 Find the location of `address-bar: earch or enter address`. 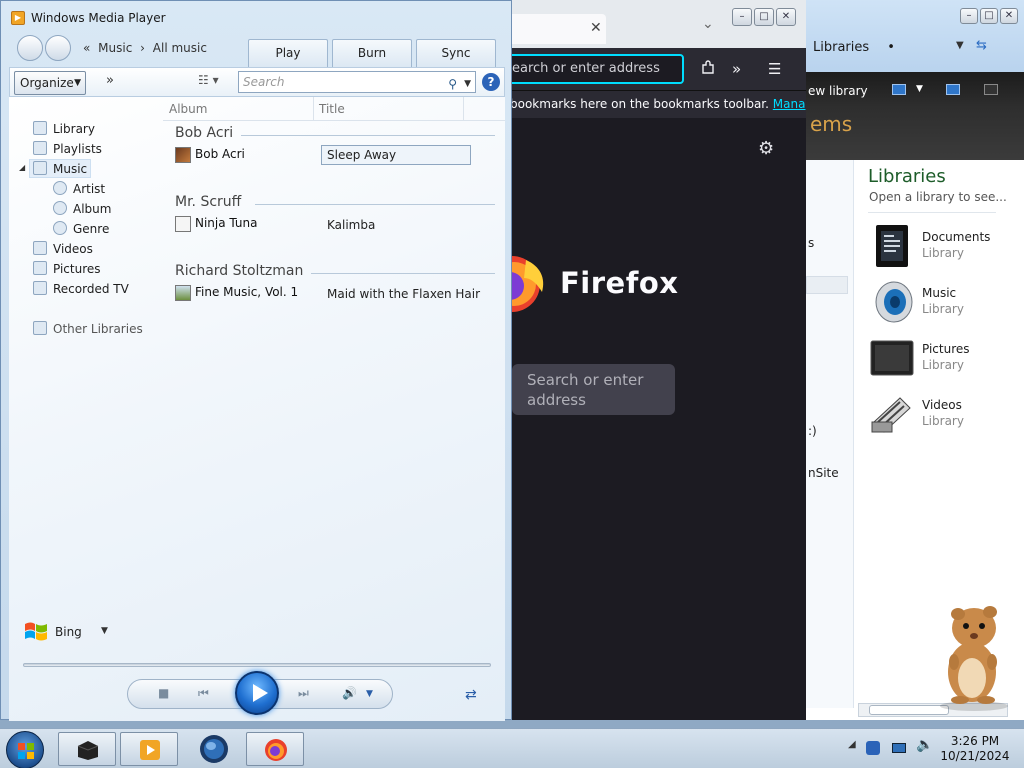

address-bar: earch or enter address is located at coordinates (595, 69).